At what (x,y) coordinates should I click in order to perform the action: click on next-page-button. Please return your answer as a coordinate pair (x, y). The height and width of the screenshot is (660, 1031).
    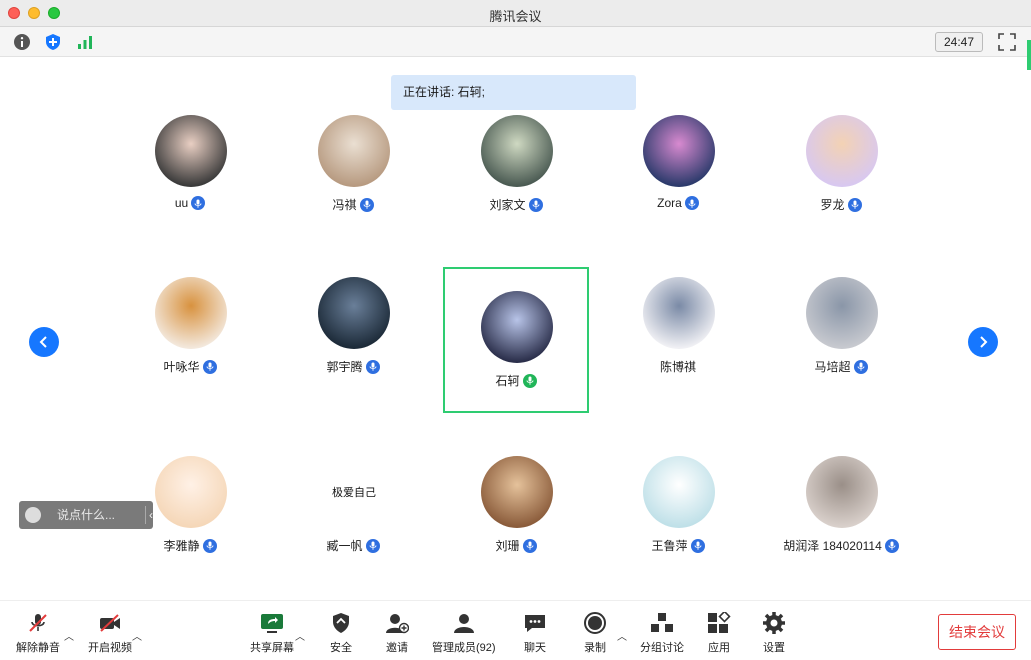
    Looking at the image, I should click on (983, 342).